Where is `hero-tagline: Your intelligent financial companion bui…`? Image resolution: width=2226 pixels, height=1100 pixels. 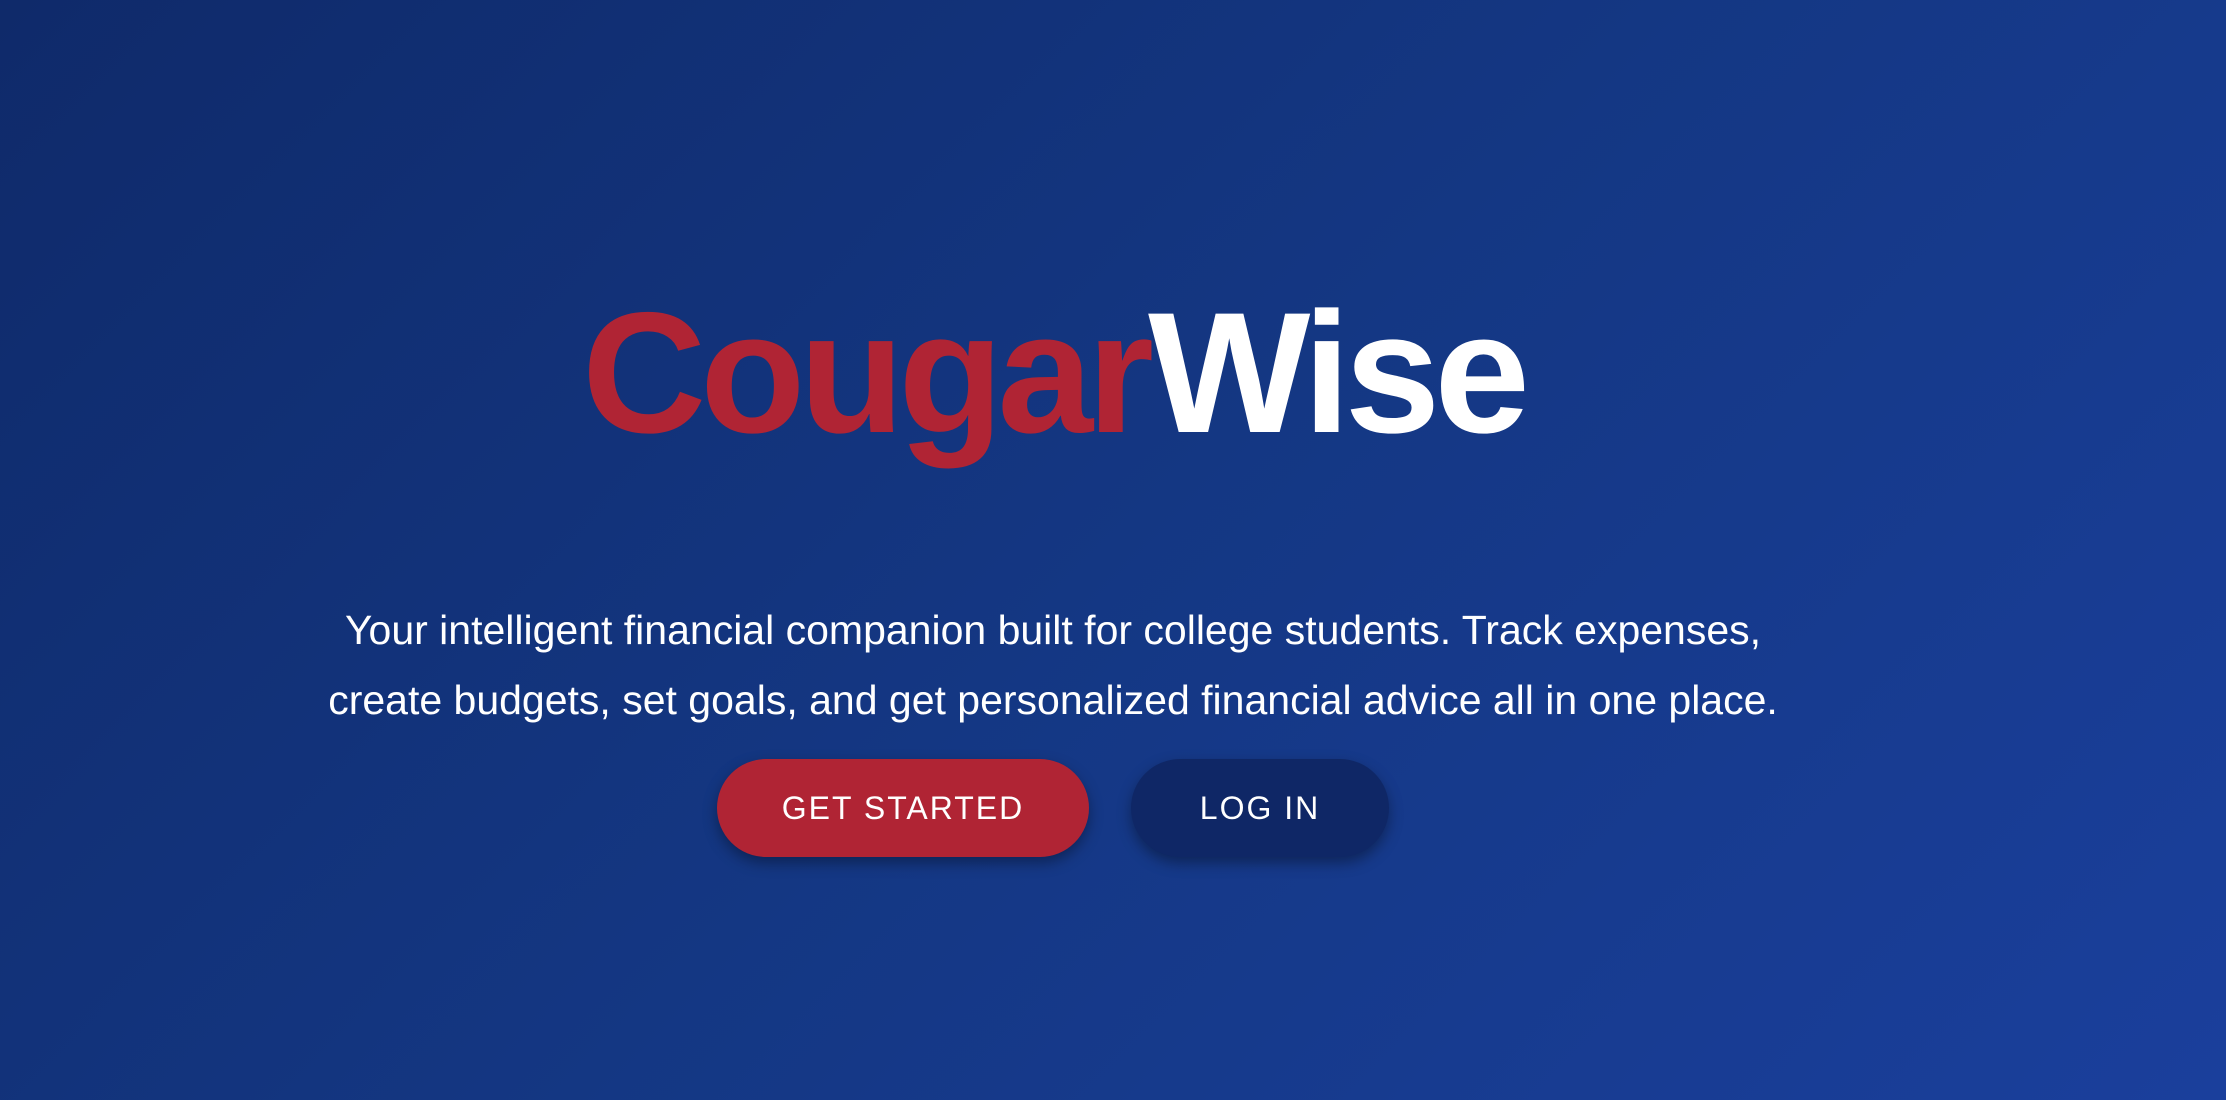 hero-tagline: Your intelligent financial companion bui… is located at coordinates (1053, 665).